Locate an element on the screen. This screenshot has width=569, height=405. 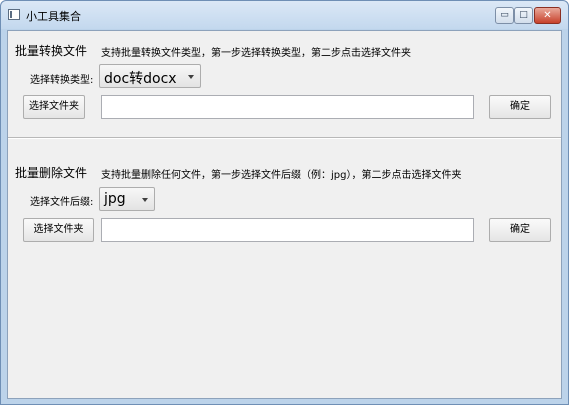
maximize-button: □ is located at coordinates (523, 15).